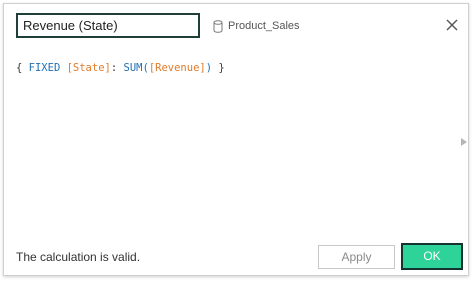  What do you see at coordinates (218, 68) in the screenshot?
I see `formula-close-brace: }` at bounding box center [218, 68].